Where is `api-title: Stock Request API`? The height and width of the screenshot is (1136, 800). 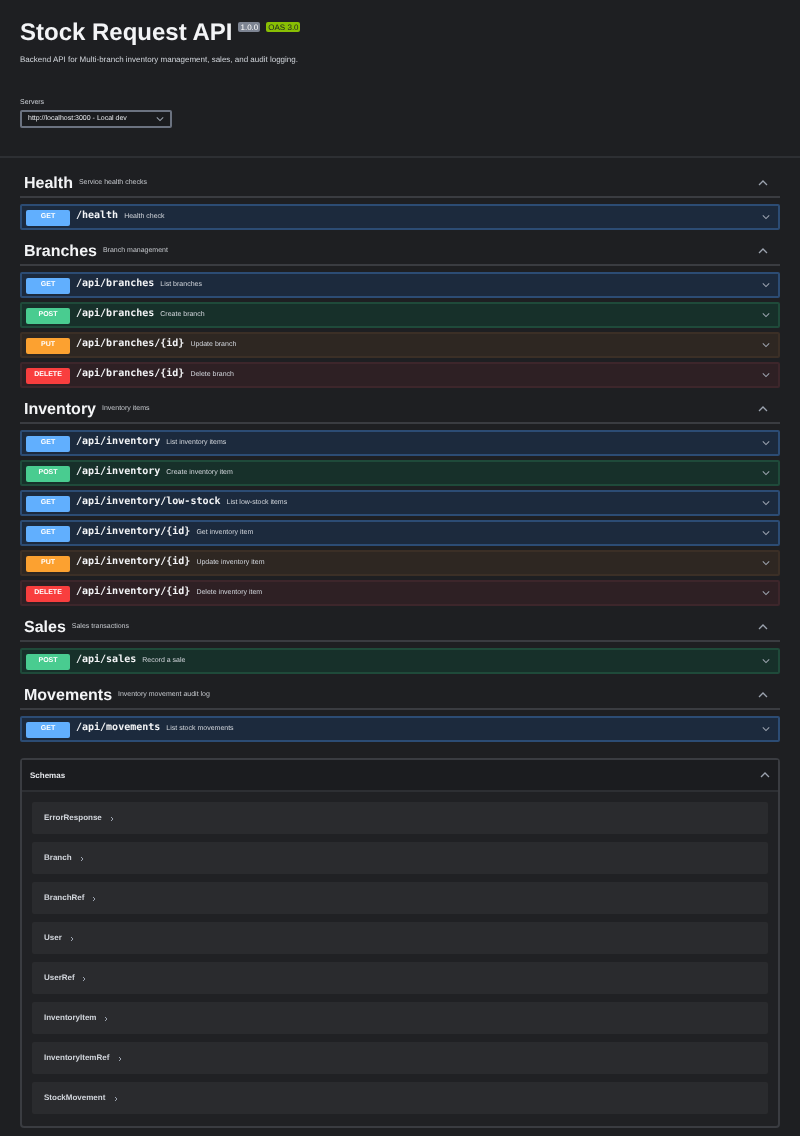 api-title: Stock Request API is located at coordinates (126, 33).